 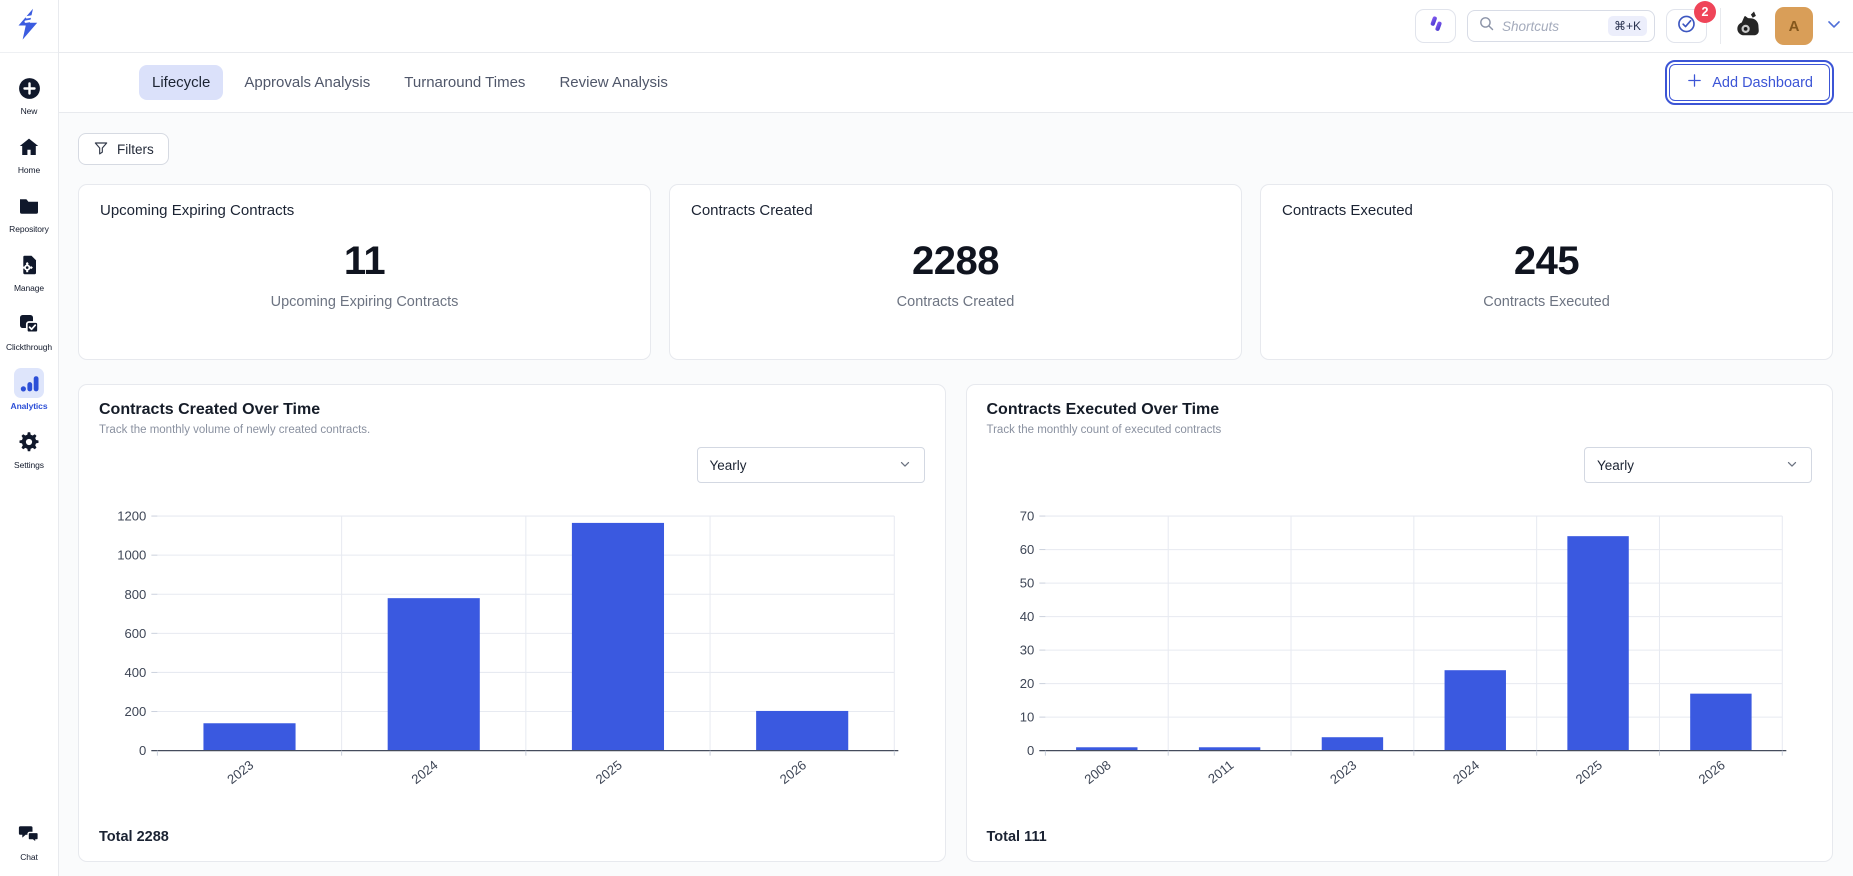 What do you see at coordinates (1705, 12) in the screenshot?
I see `notification-count-badge: 2` at bounding box center [1705, 12].